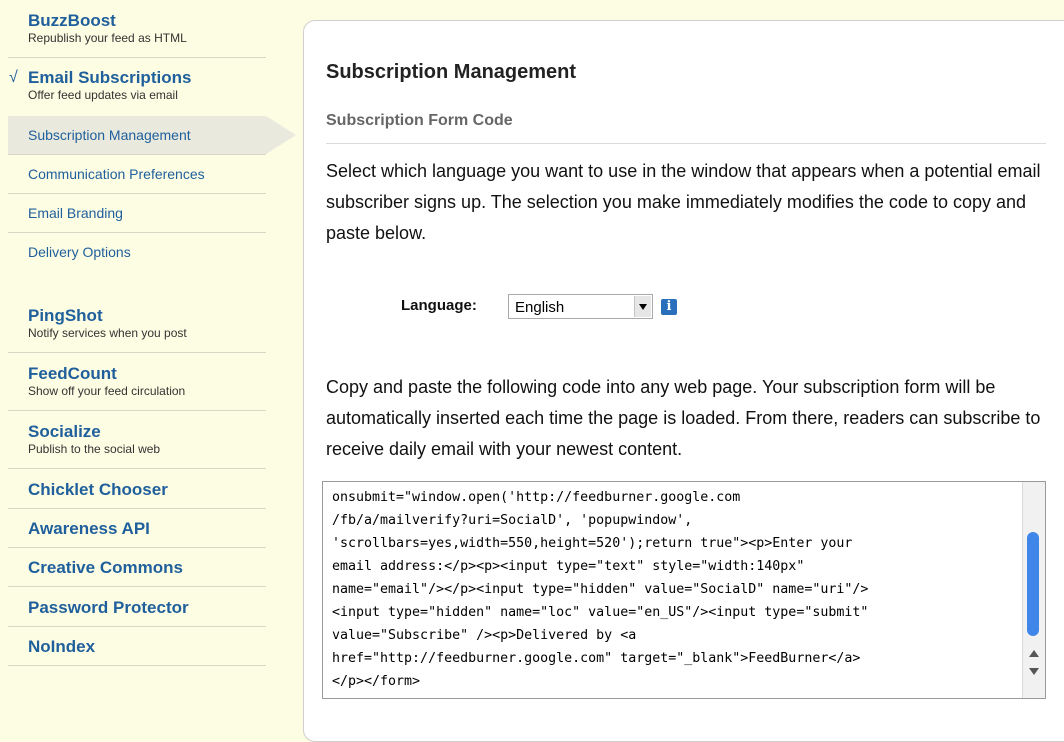 The image size is (1064, 742). What do you see at coordinates (65, 316) in the screenshot?
I see `nav-pingshot-title: PingShot` at bounding box center [65, 316].